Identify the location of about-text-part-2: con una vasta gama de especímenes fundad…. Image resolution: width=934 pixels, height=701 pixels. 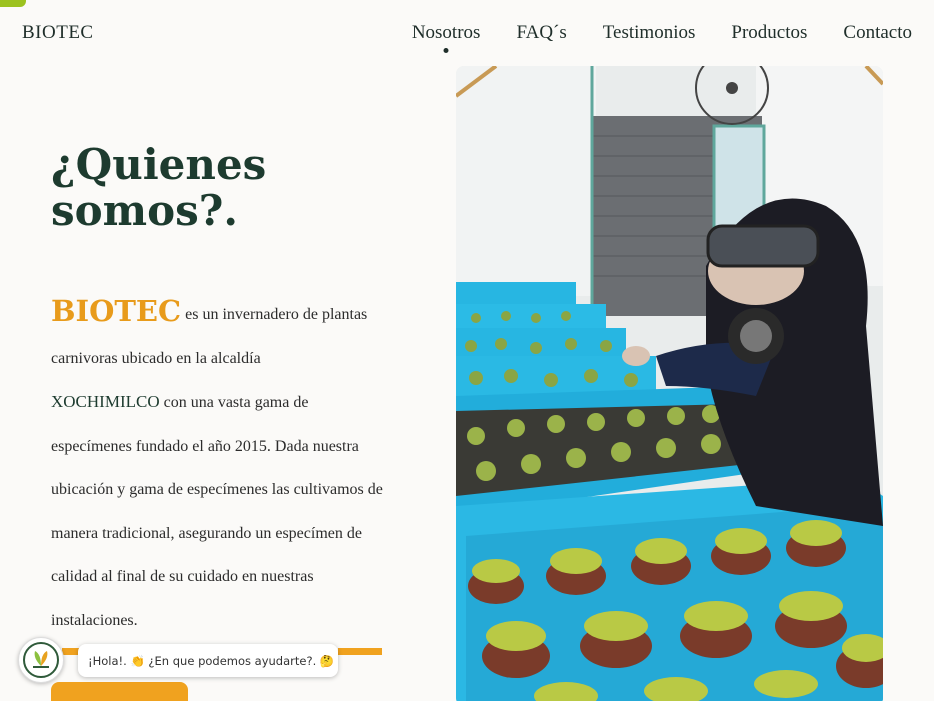
(217, 511).